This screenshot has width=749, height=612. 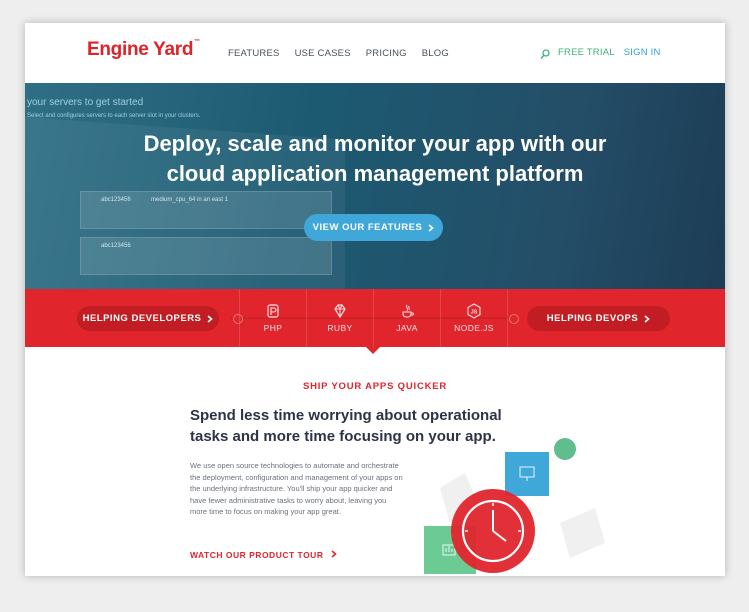 I want to click on language-java: JAVA, so click(x=406, y=318).